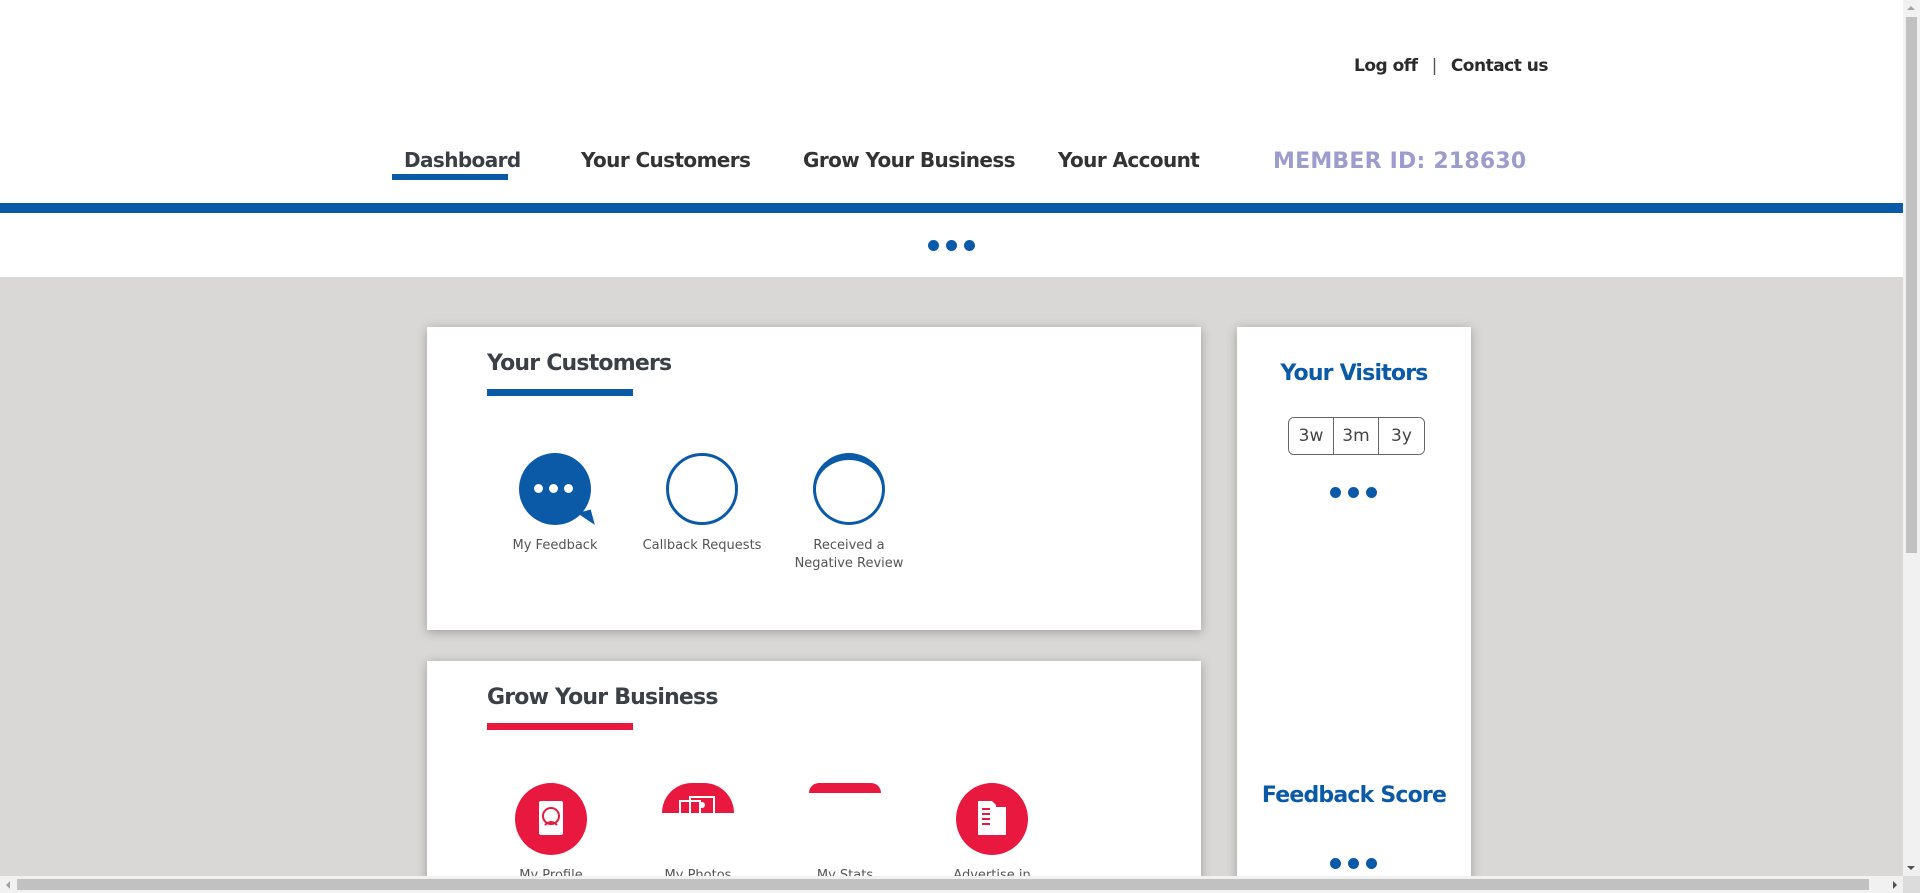 Image resolution: width=1920 pixels, height=893 pixels. What do you see at coordinates (450, 177) in the screenshot?
I see `nav-active-underline` at bounding box center [450, 177].